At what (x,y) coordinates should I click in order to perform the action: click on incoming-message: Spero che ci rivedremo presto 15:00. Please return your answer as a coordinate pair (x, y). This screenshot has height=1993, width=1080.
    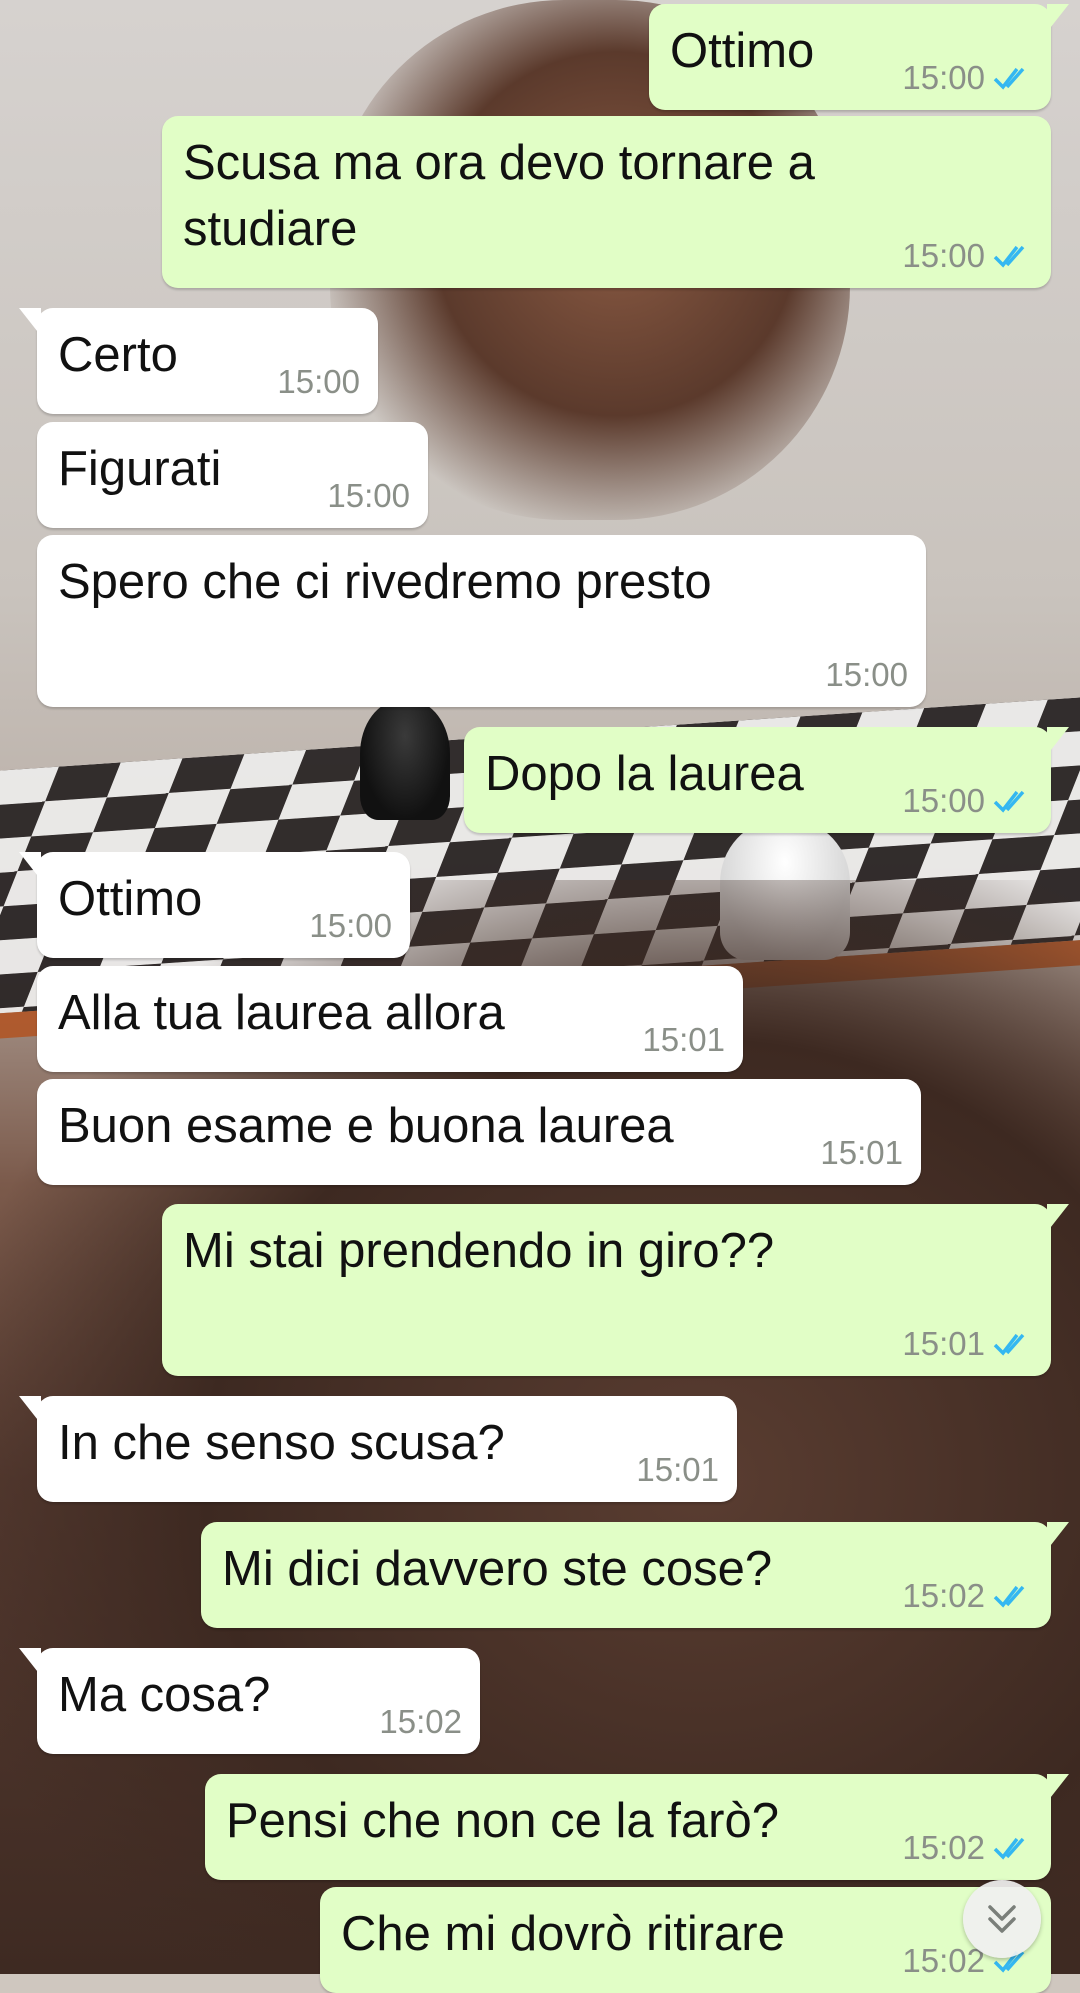
    Looking at the image, I should click on (481, 621).